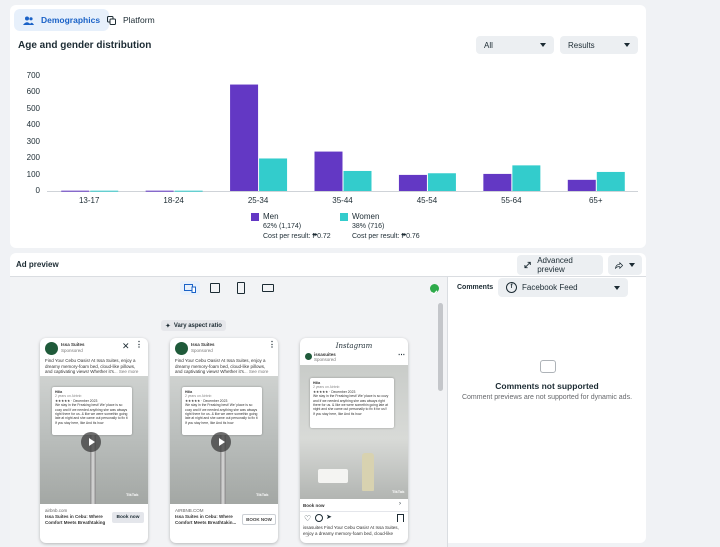 This screenshot has width=720, height=547. What do you see at coordinates (547, 386) in the screenshot?
I see `not-supported-title: Comments not supported` at bounding box center [547, 386].